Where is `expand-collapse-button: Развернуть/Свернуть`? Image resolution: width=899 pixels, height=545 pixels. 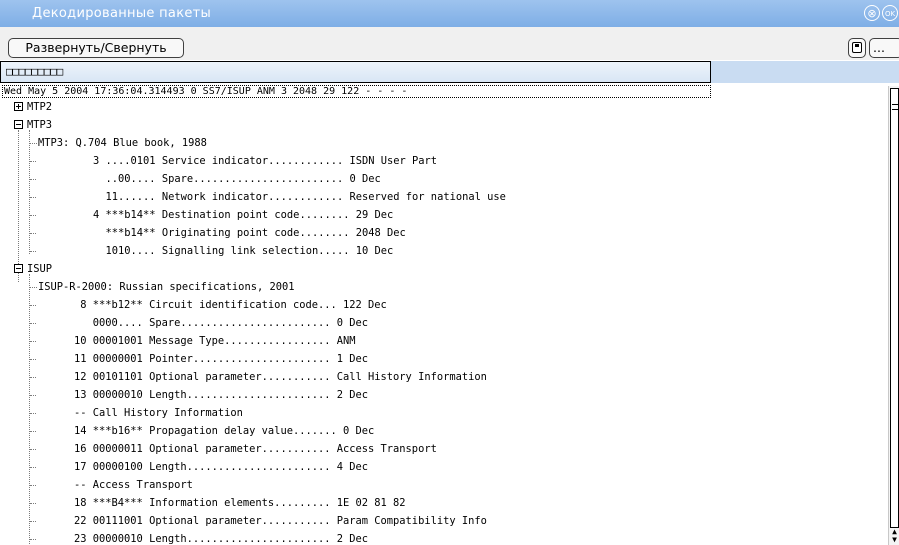
expand-collapse-button: Развернуть/Свернуть is located at coordinates (96, 48).